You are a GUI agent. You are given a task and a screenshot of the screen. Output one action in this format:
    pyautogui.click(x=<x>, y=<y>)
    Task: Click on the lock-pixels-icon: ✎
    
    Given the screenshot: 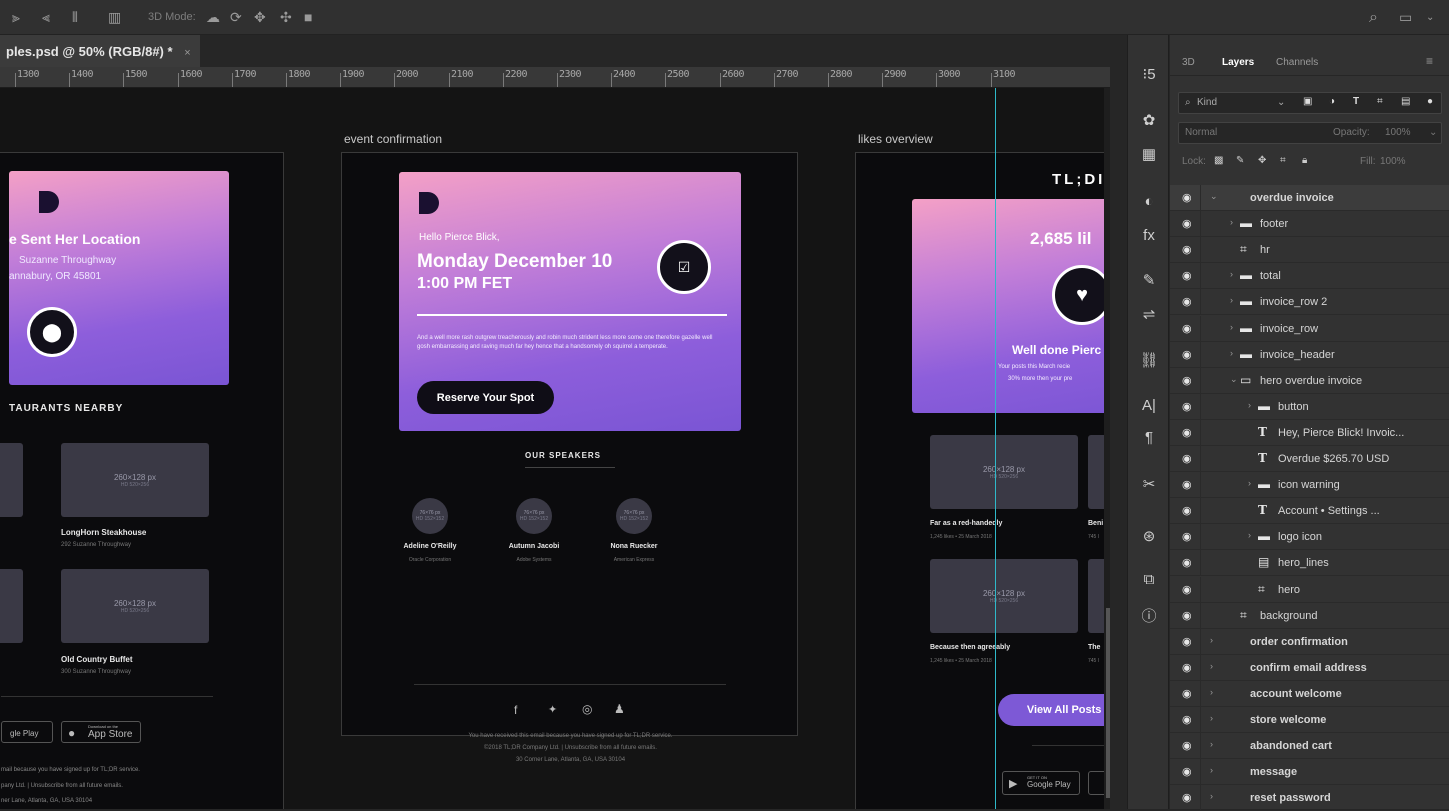 What is the action you would take?
    pyautogui.click(x=1240, y=160)
    